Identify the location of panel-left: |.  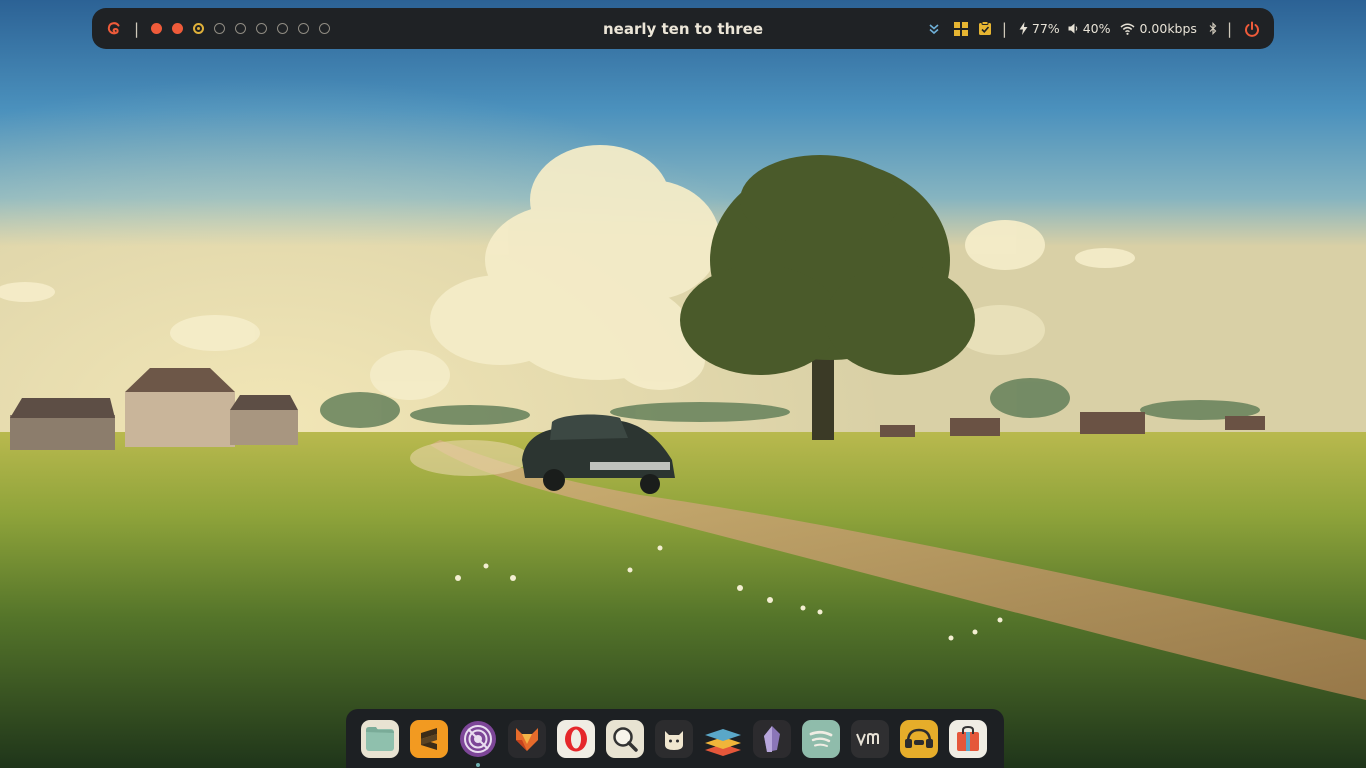
(223, 28).